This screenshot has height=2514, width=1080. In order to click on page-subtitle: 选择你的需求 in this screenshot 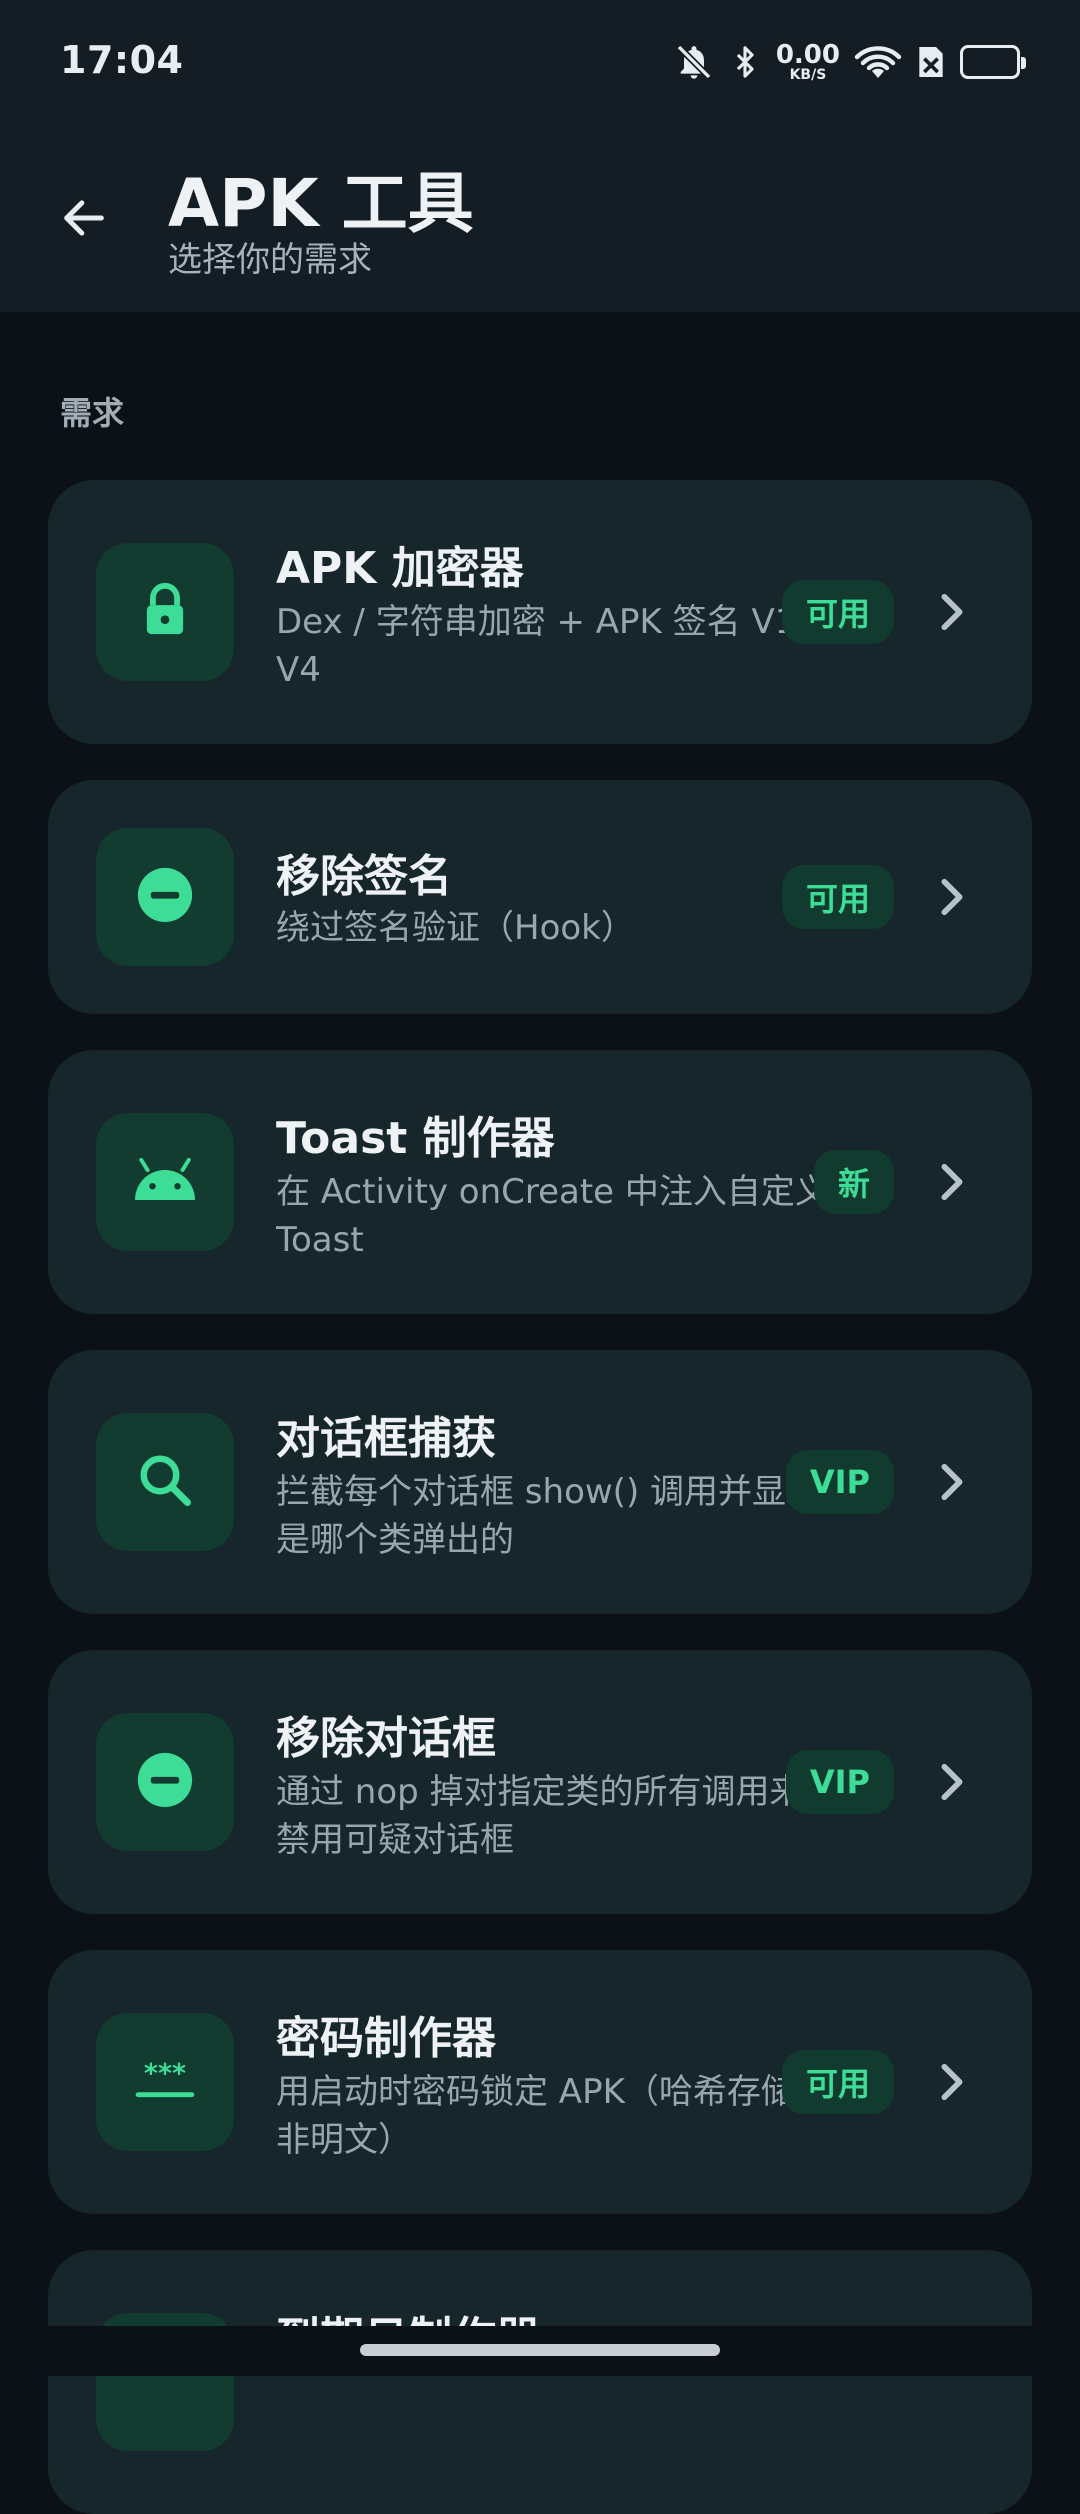, I will do `click(270, 260)`.